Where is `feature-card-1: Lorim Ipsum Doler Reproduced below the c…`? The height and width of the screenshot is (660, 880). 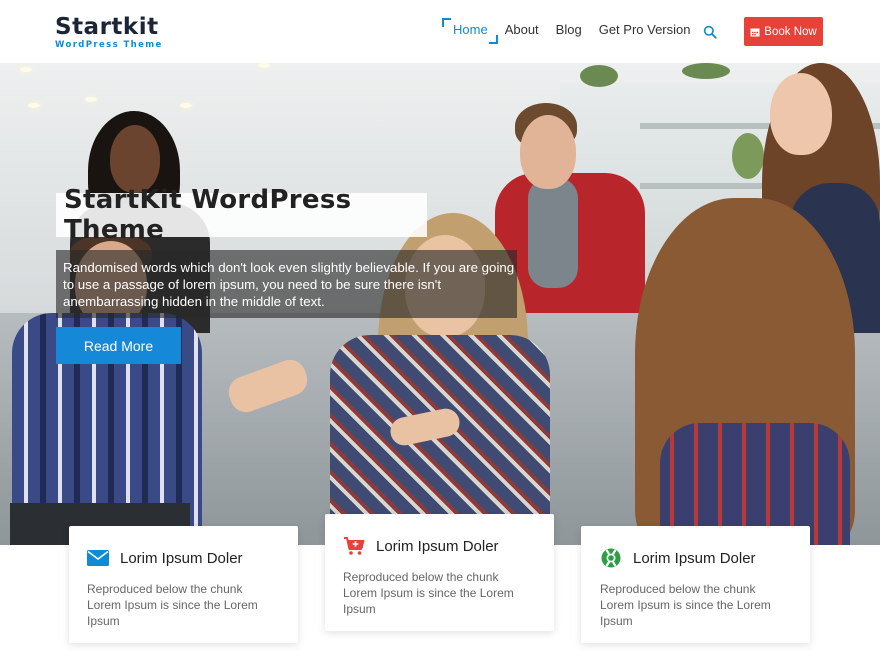 feature-card-1: Lorim Ipsum Doler Reproduced below the c… is located at coordinates (183, 584).